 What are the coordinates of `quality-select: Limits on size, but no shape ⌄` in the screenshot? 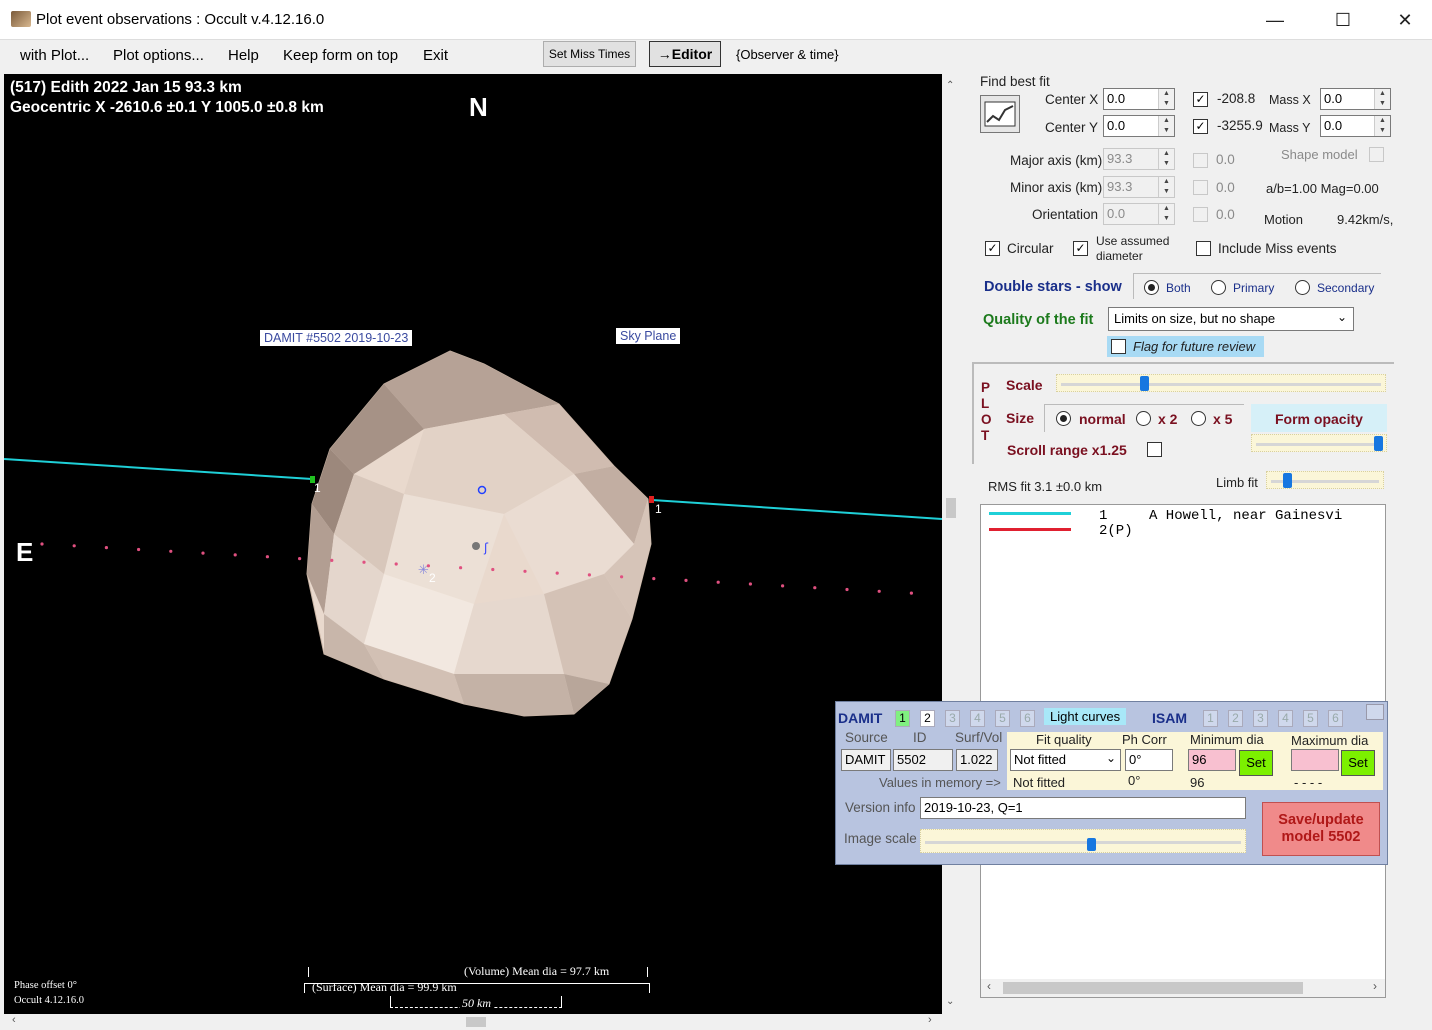 It's located at (1231, 319).